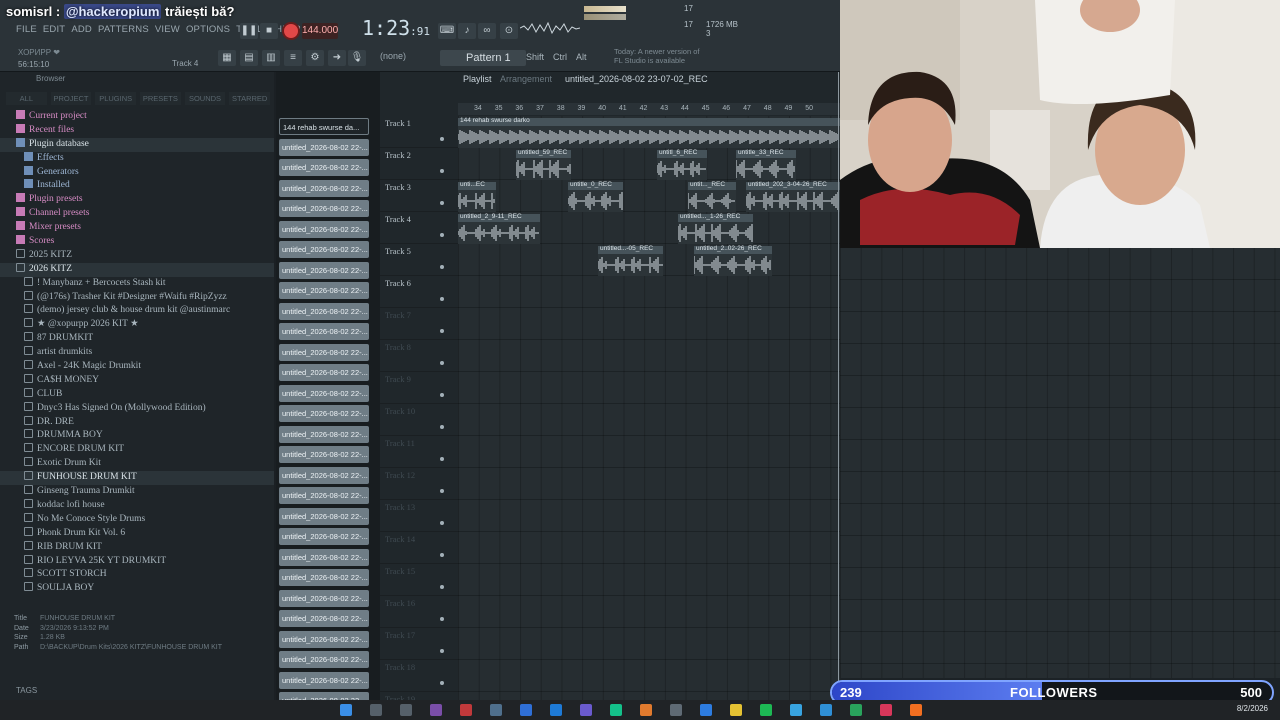 This screenshot has height=720, width=1280. Describe the element at coordinates (419, 196) in the screenshot. I see `track-header: Track 3` at that location.